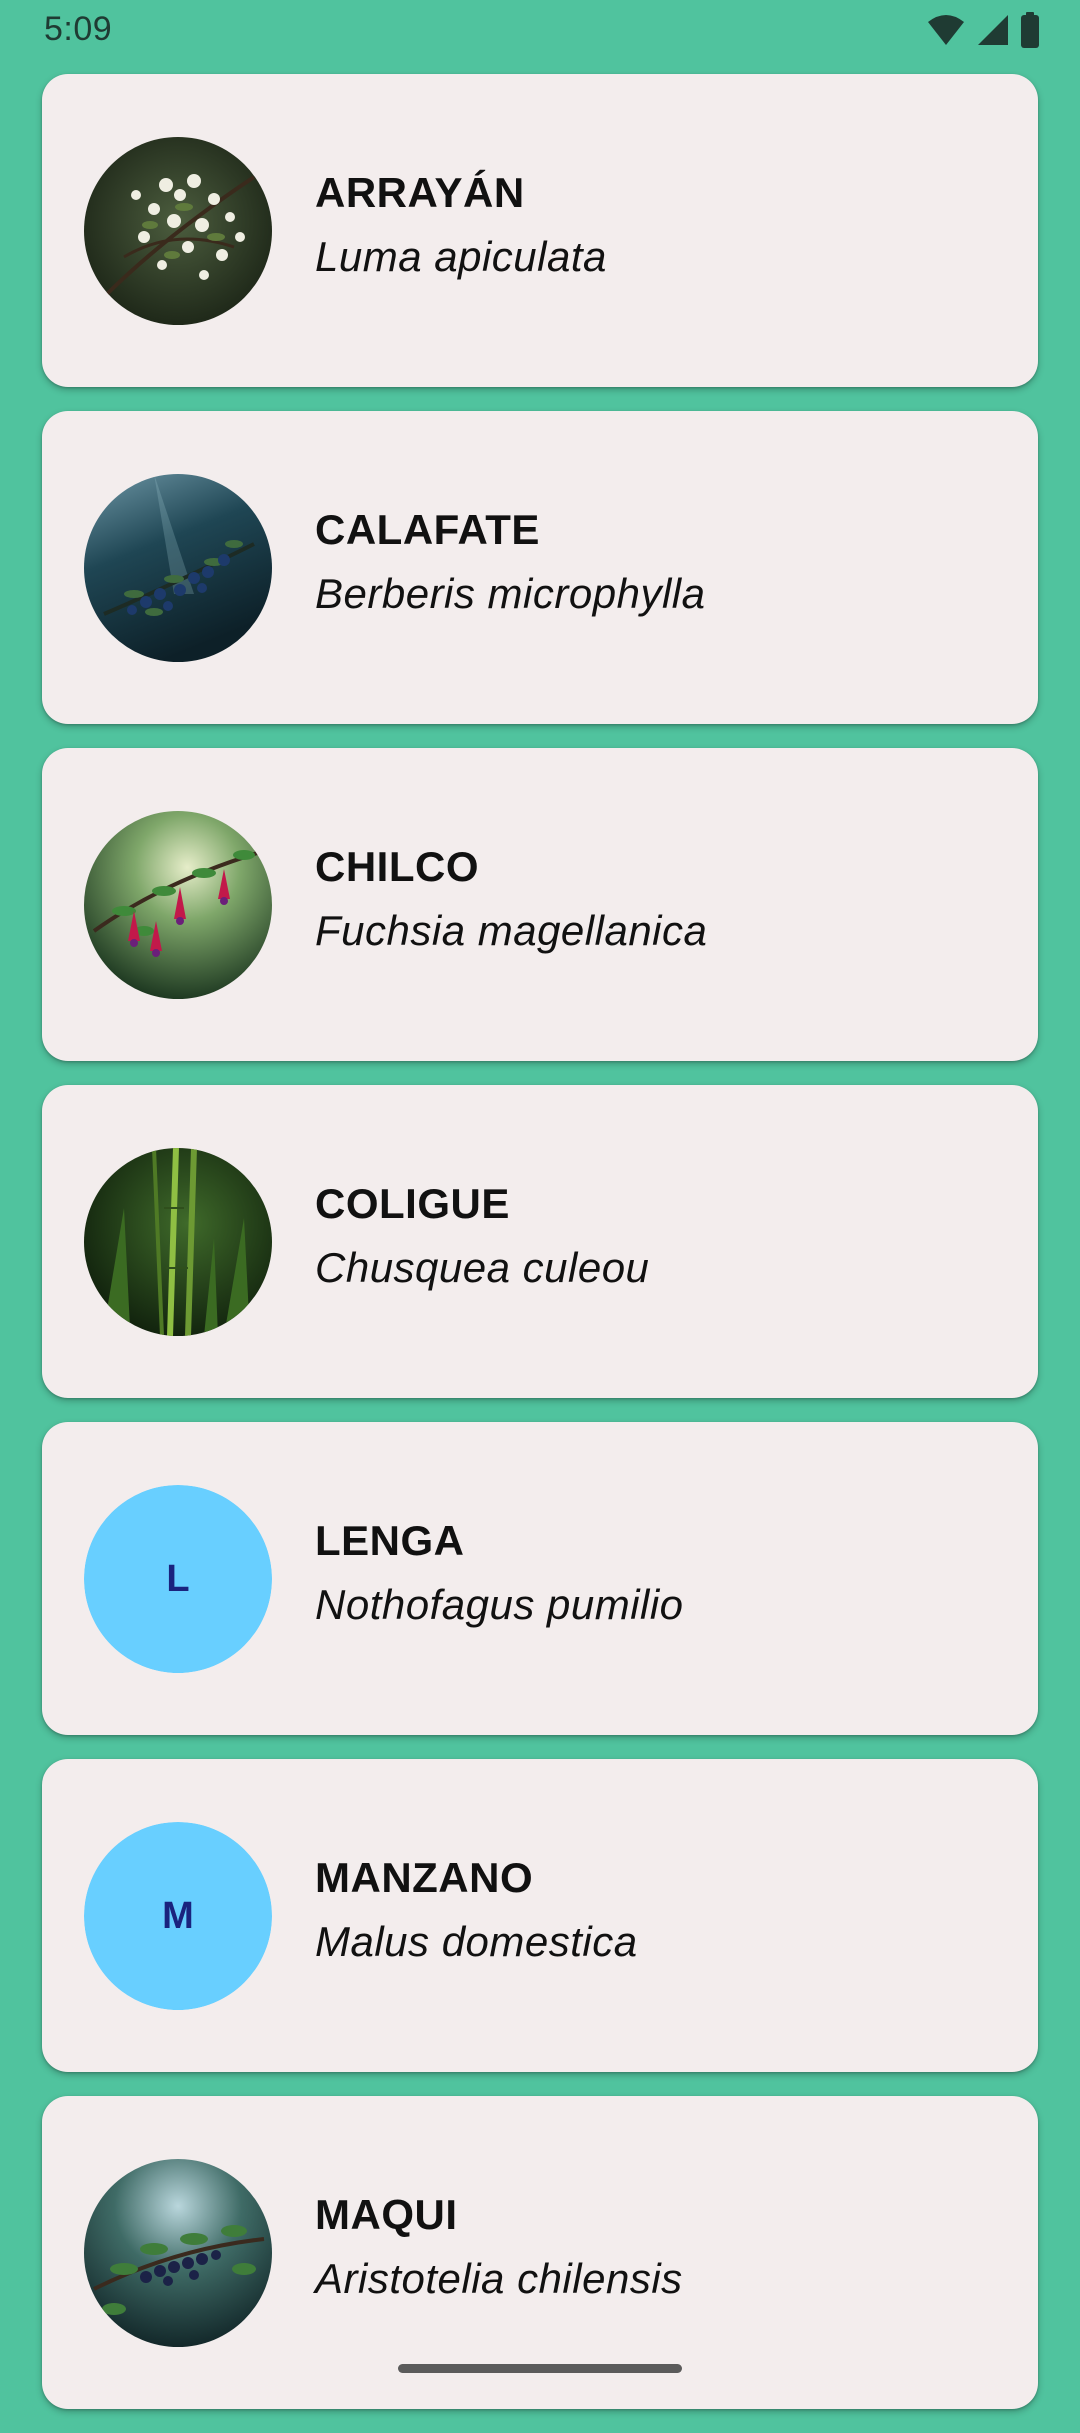 The image size is (1080, 2433). What do you see at coordinates (499, 2247) in the screenshot?
I see `plant-card-text: MAQUI Aristotelia chilensis` at bounding box center [499, 2247].